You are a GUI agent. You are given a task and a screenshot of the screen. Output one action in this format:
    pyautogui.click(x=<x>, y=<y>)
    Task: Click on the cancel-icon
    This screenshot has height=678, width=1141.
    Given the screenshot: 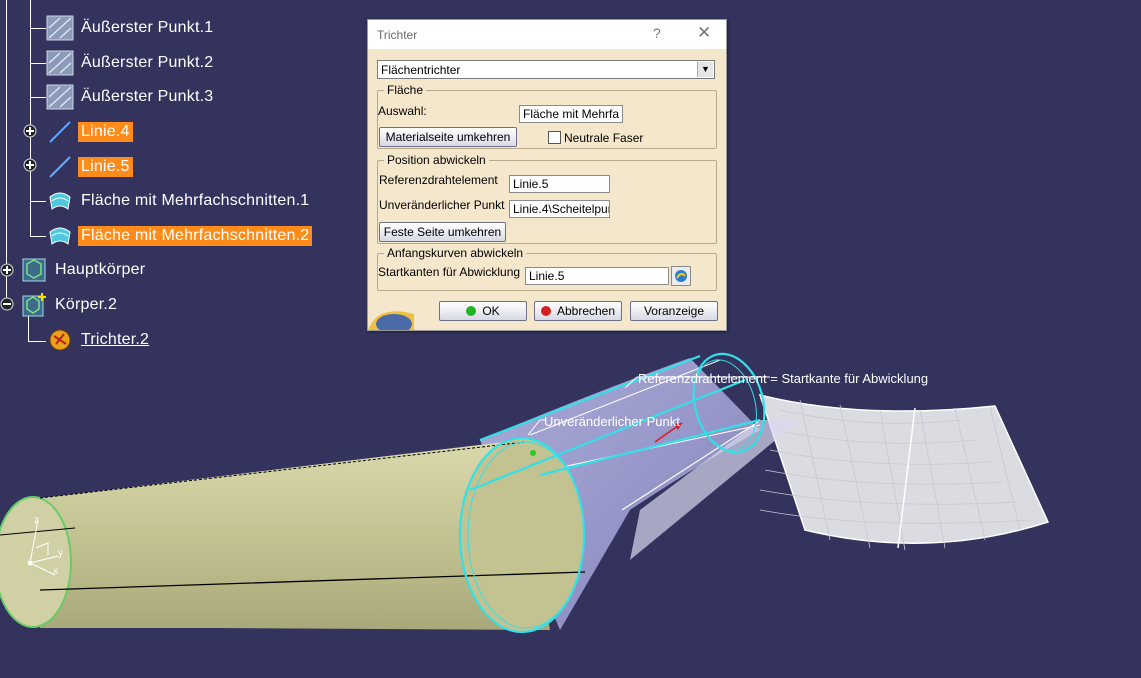 What is the action you would take?
    pyautogui.click(x=545, y=311)
    